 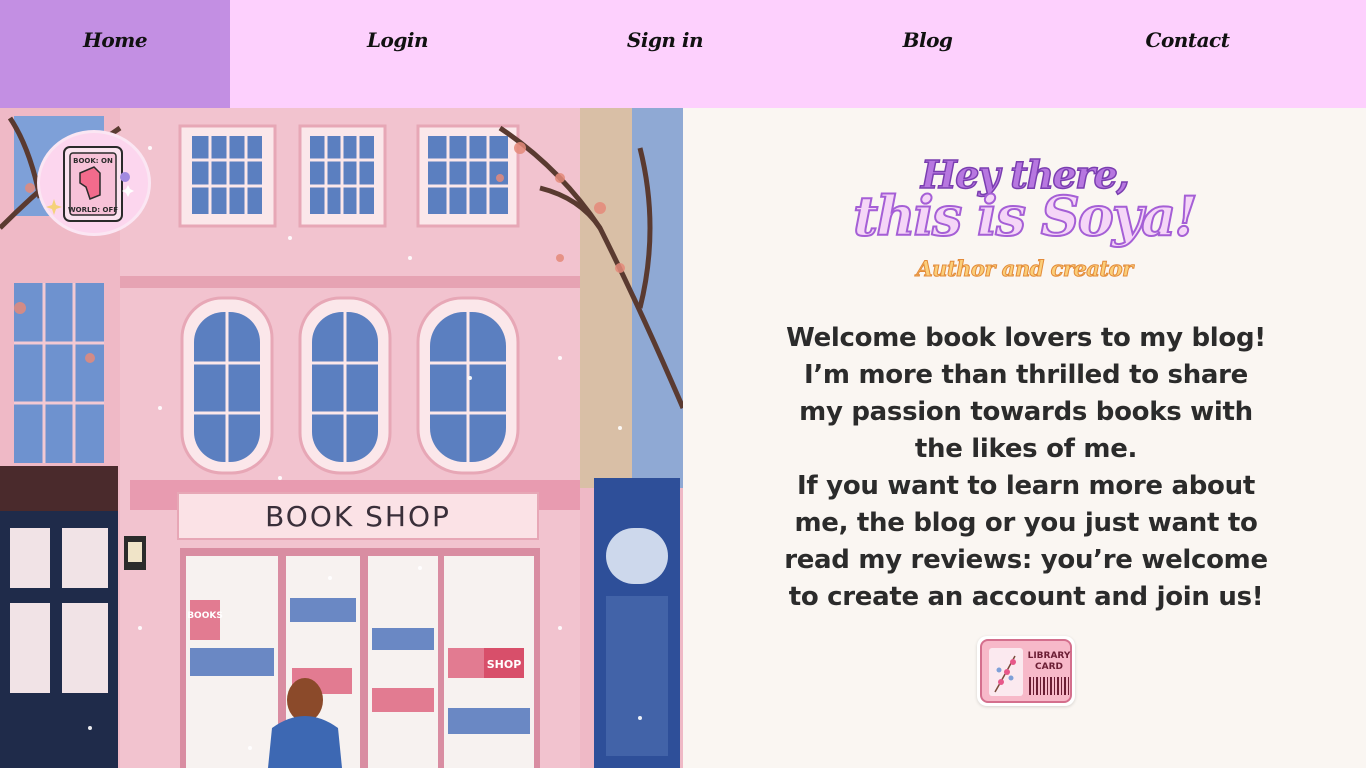 What do you see at coordinates (1187, 54) in the screenshot?
I see `nav-item-contact: Contact` at bounding box center [1187, 54].